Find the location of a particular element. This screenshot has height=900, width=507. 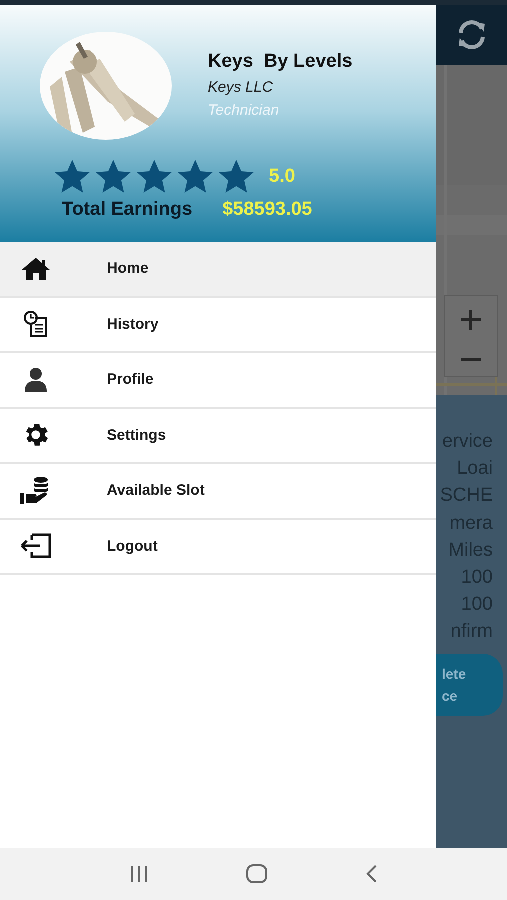

back-icon is located at coordinates (372, 874).